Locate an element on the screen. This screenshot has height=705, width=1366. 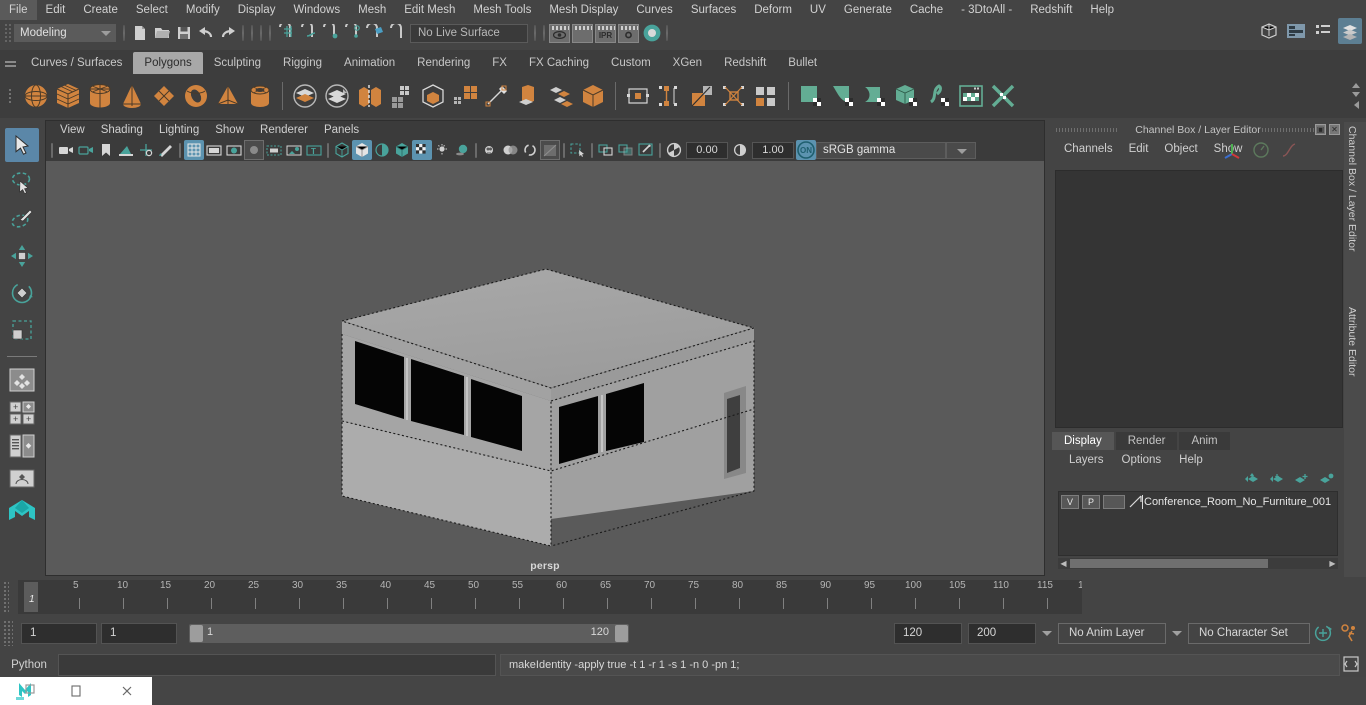
shelf-tab-rigging: Rigging is located at coordinates (303, 63).